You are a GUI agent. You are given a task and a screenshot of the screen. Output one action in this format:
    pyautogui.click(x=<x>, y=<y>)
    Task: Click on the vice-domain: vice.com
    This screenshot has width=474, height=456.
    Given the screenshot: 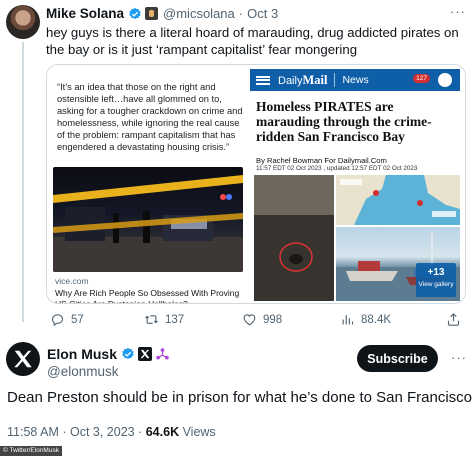 What is the action you would take?
    pyautogui.click(x=72, y=281)
    